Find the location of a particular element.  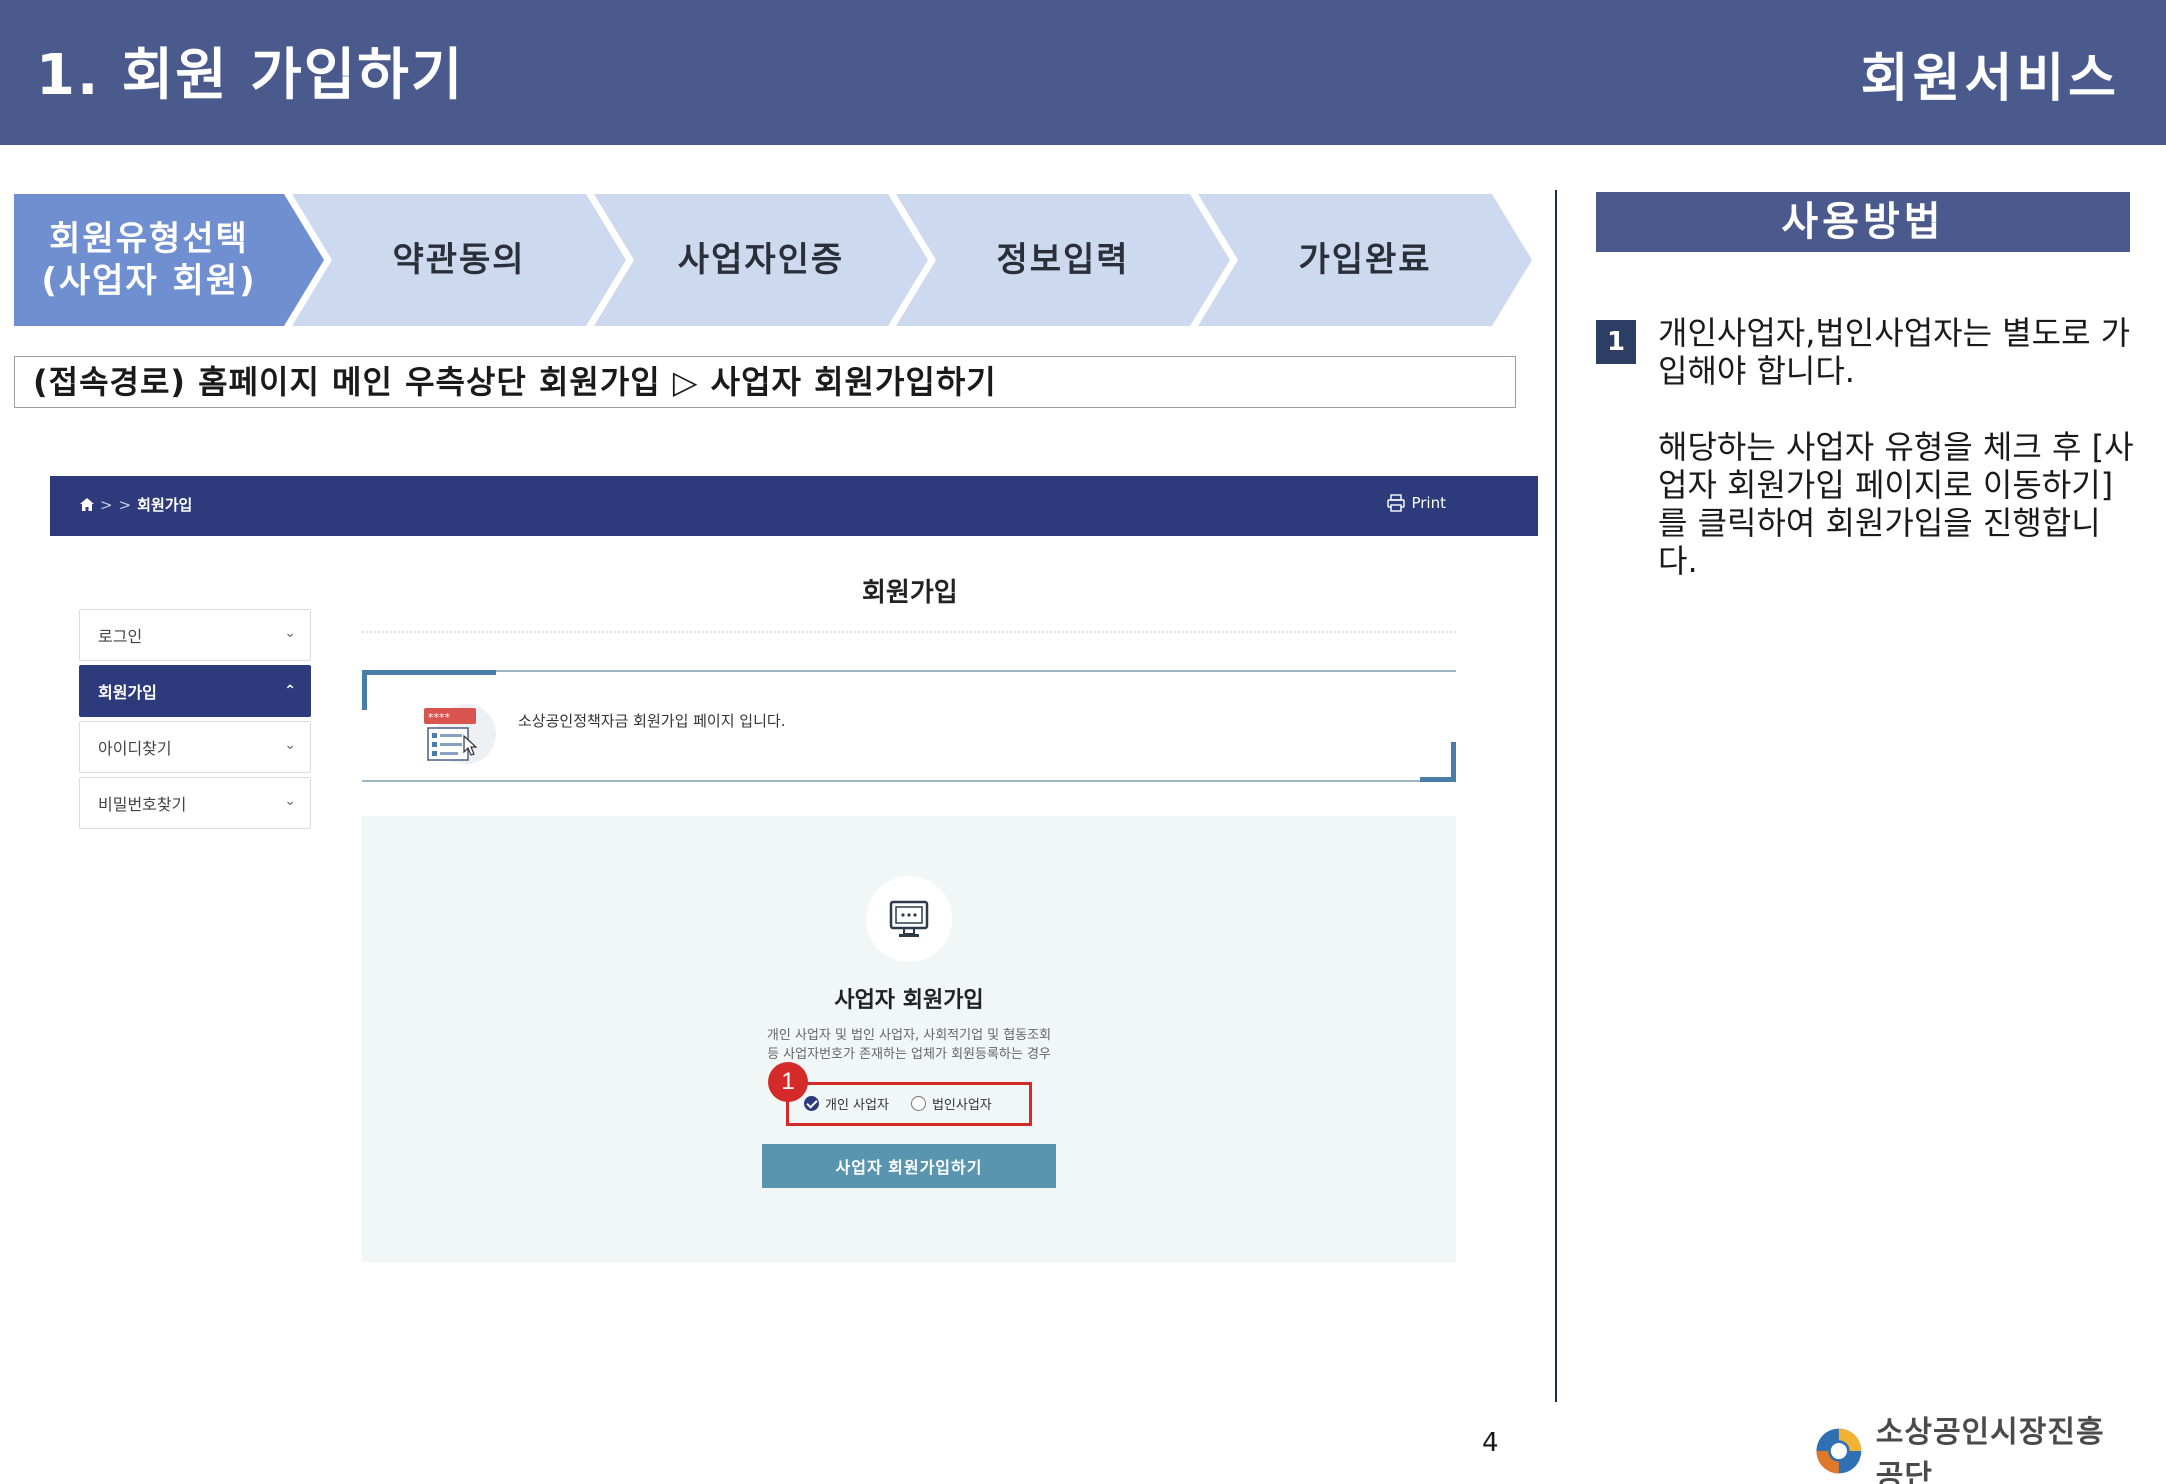

step-1-label: 회원유형선택 (사업자 회원) is located at coordinates (148, 260).